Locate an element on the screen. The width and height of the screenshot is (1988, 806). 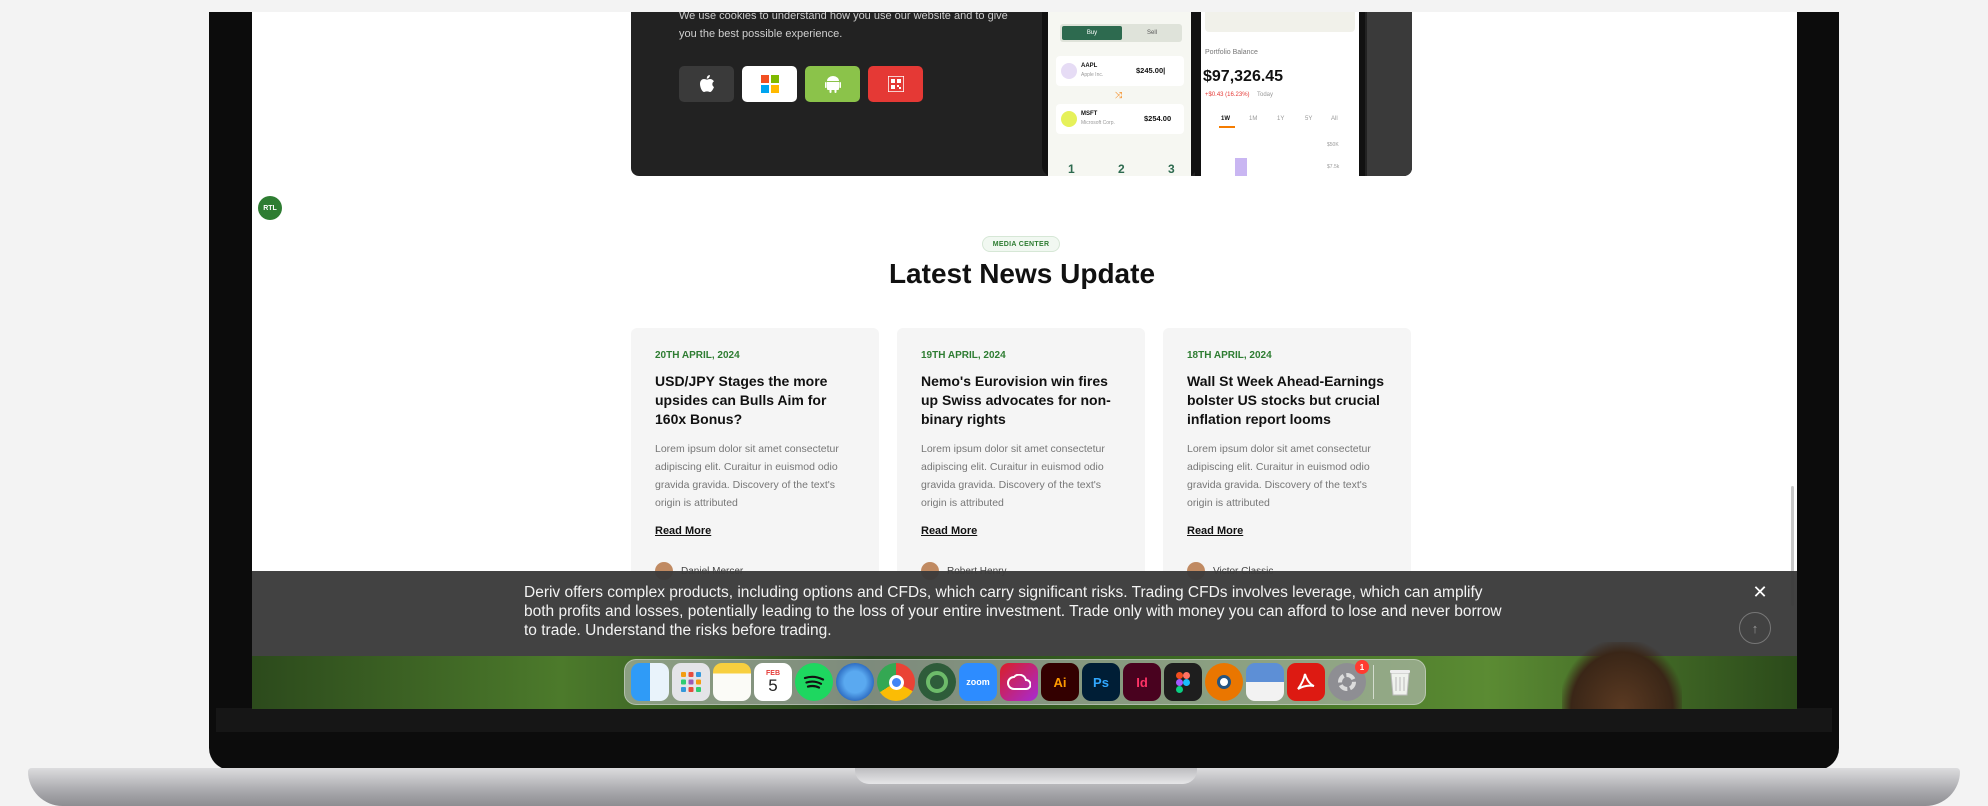
wallpaper-tree is located at coordinates (1622, 675).